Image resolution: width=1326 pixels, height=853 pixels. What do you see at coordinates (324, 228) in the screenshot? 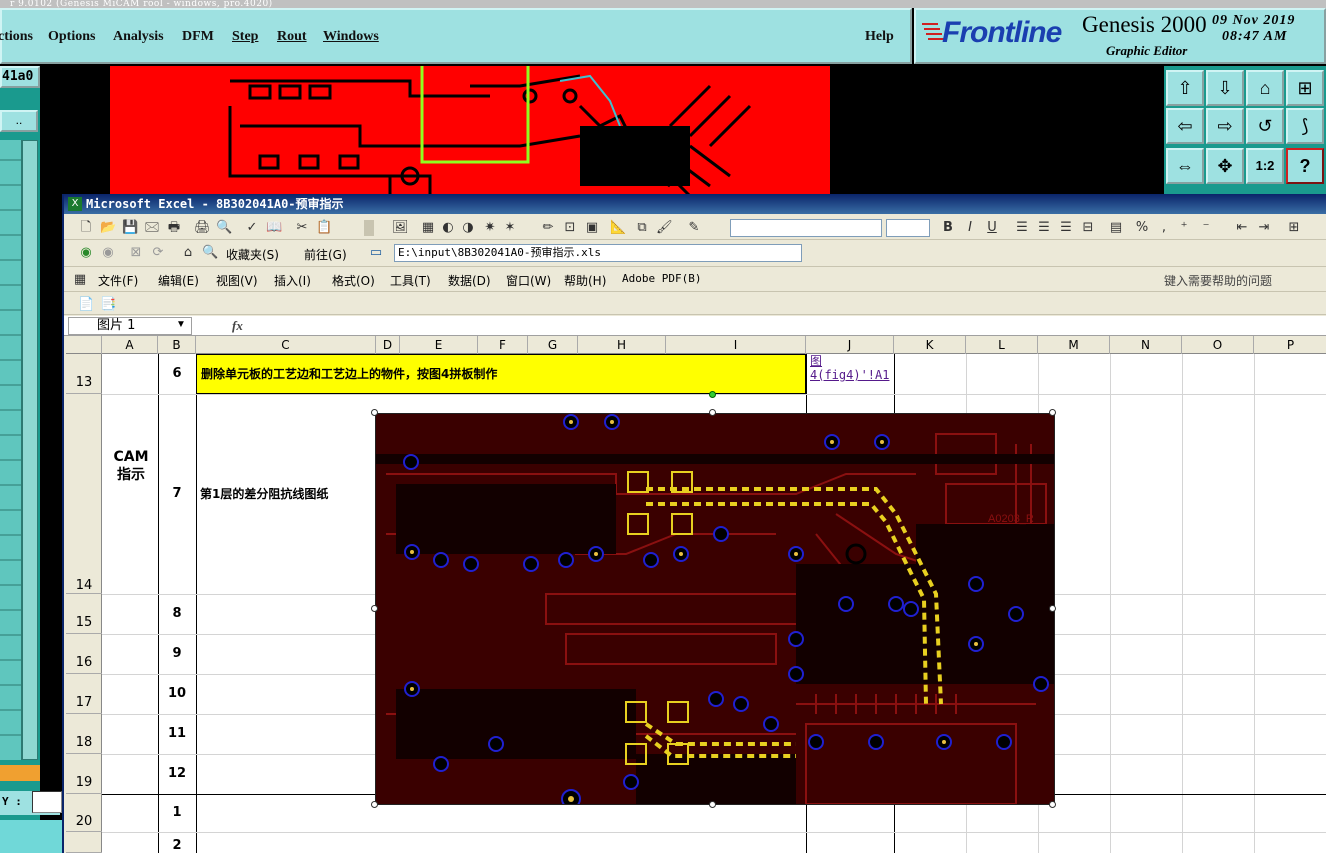
I see `copy-icon: 📋` at bounding box center [324, 228].